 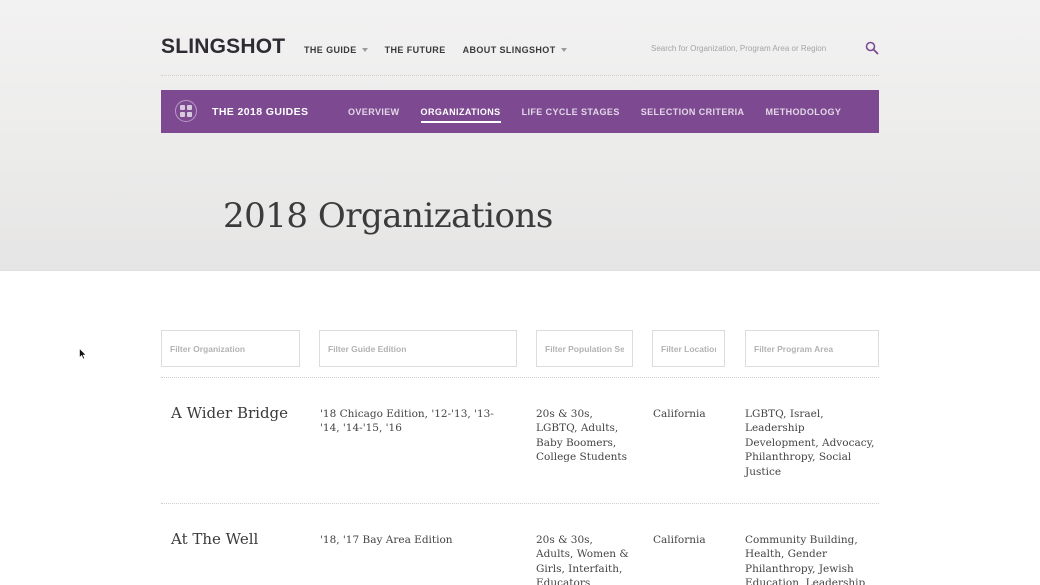 I want to click on tab-organizations: ORGANIZATIONS, so click(x=460, y=115).